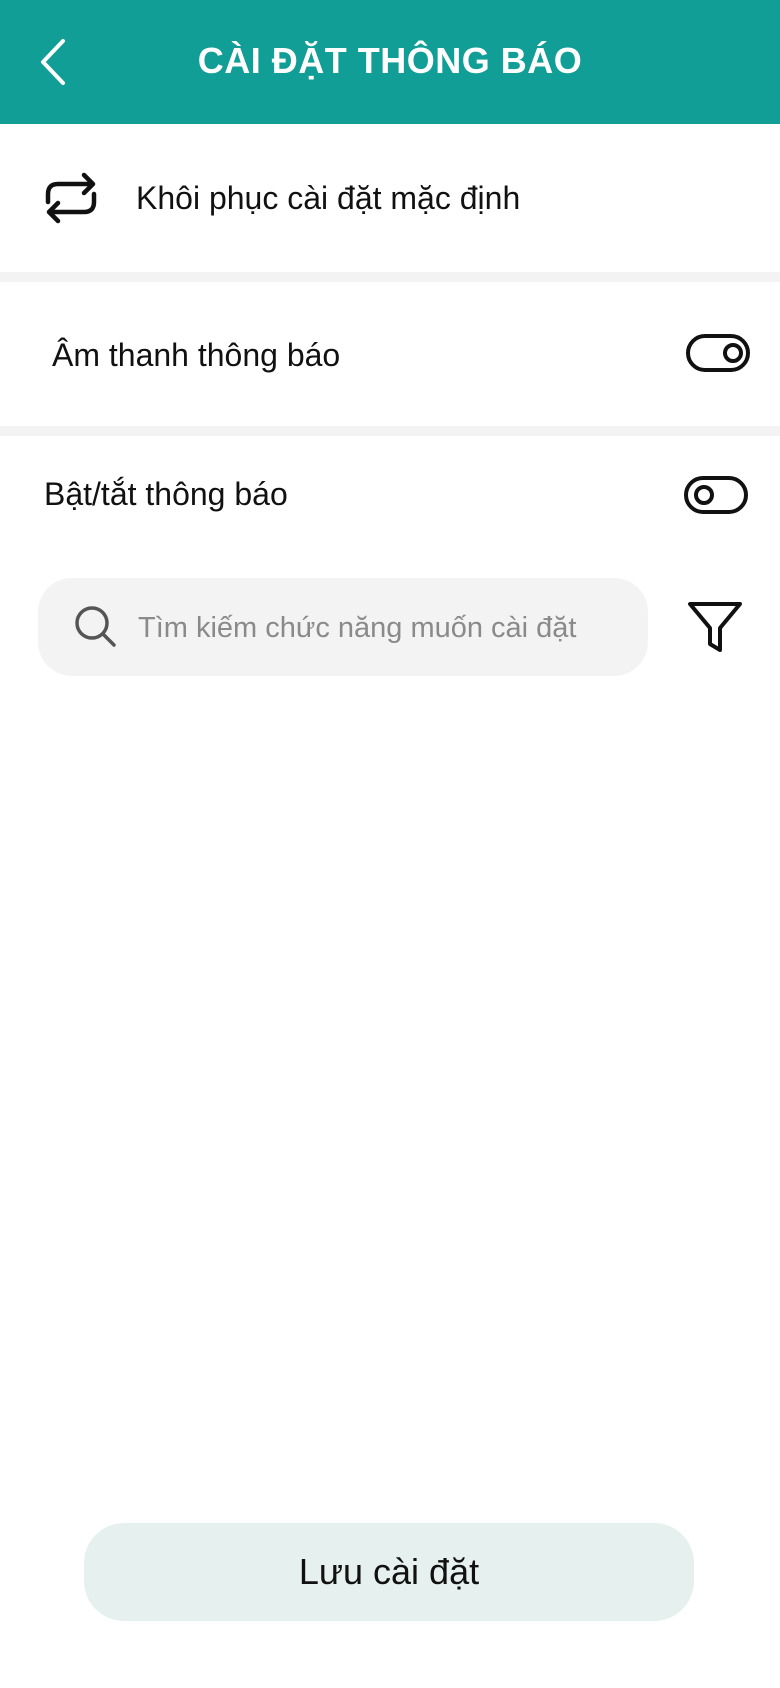 This screenshot has width=780, height=1688. Describe the element at coordinates (71, 198) in the screenshot. I see `repeat-icon` at that location.